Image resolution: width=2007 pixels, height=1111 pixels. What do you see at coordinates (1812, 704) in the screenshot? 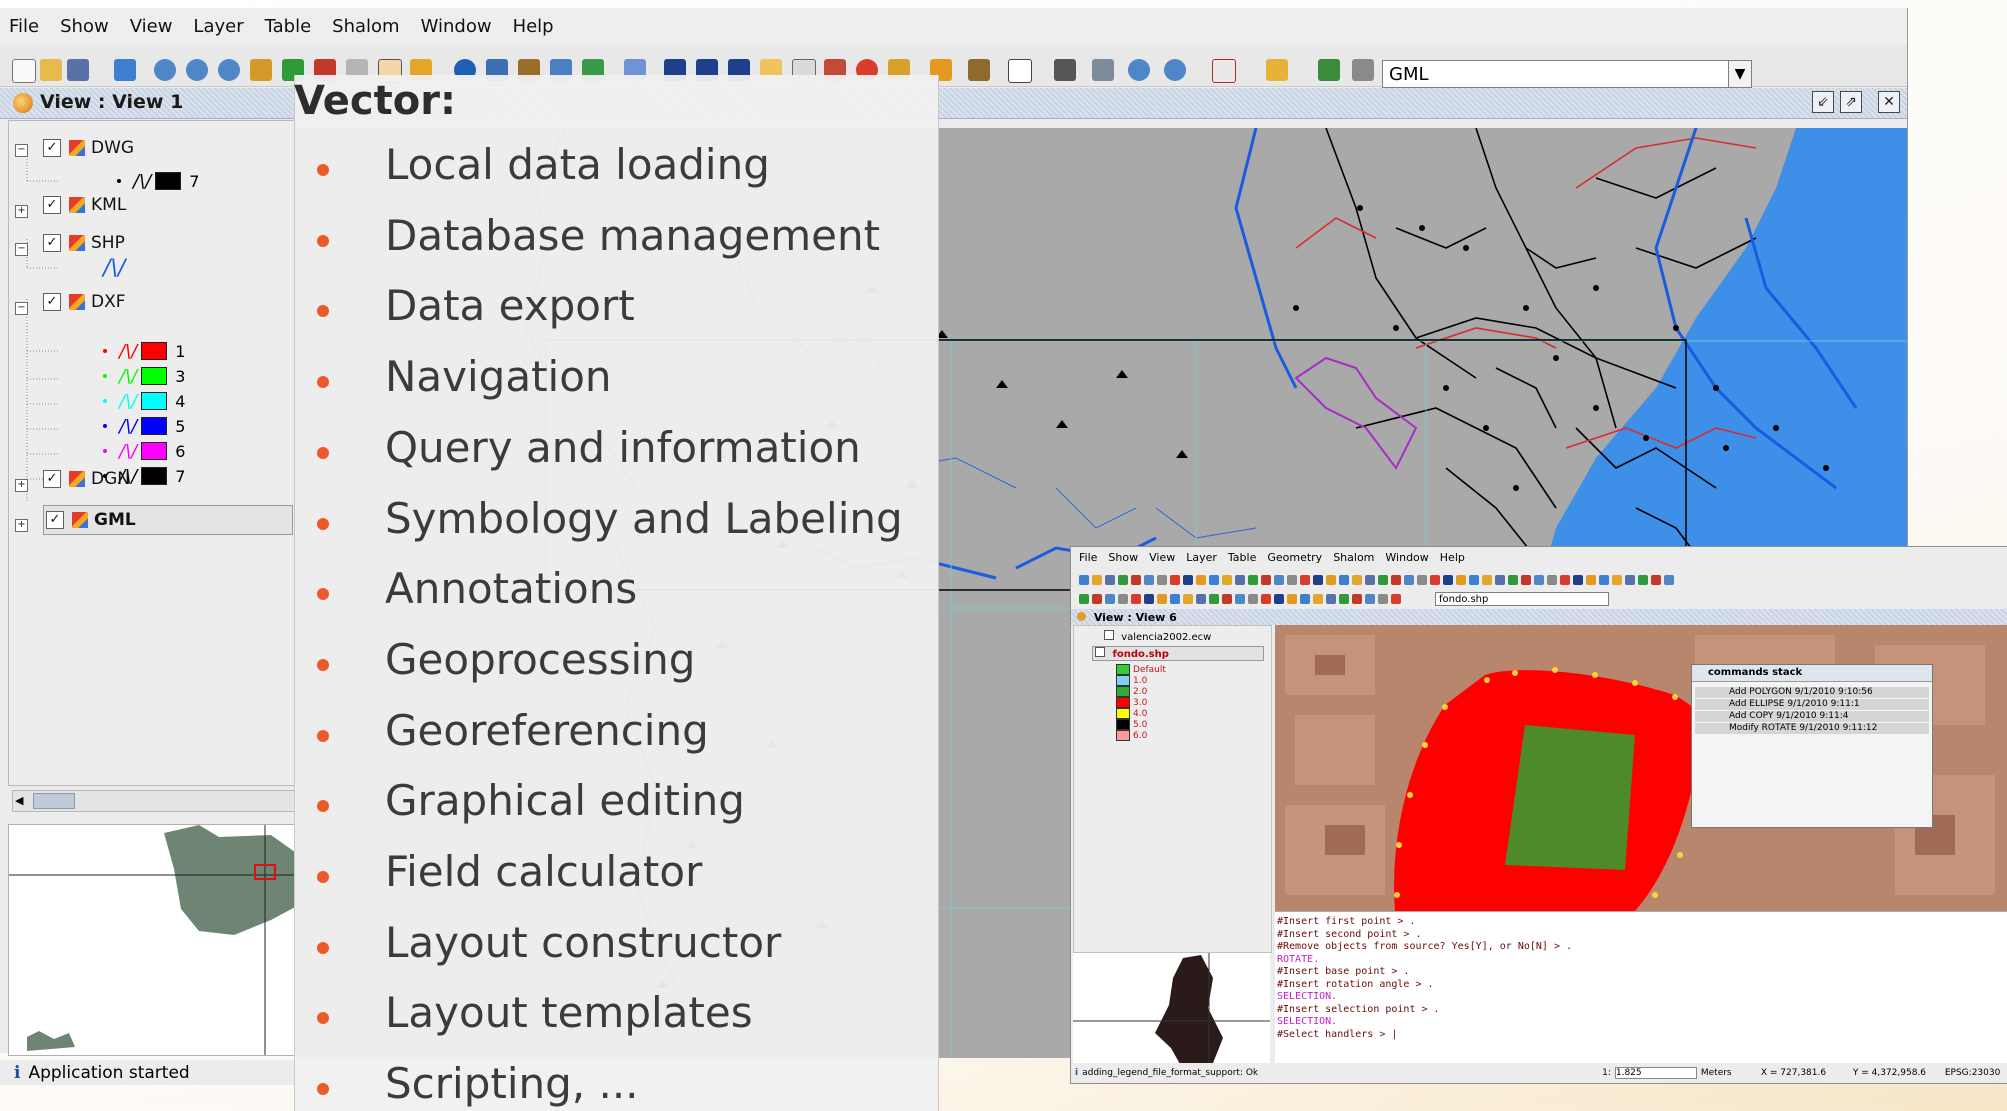
I see `command-item: Add ELLIPSE 9/1/2010 9:11:1` at bounding box center [1812, 704].